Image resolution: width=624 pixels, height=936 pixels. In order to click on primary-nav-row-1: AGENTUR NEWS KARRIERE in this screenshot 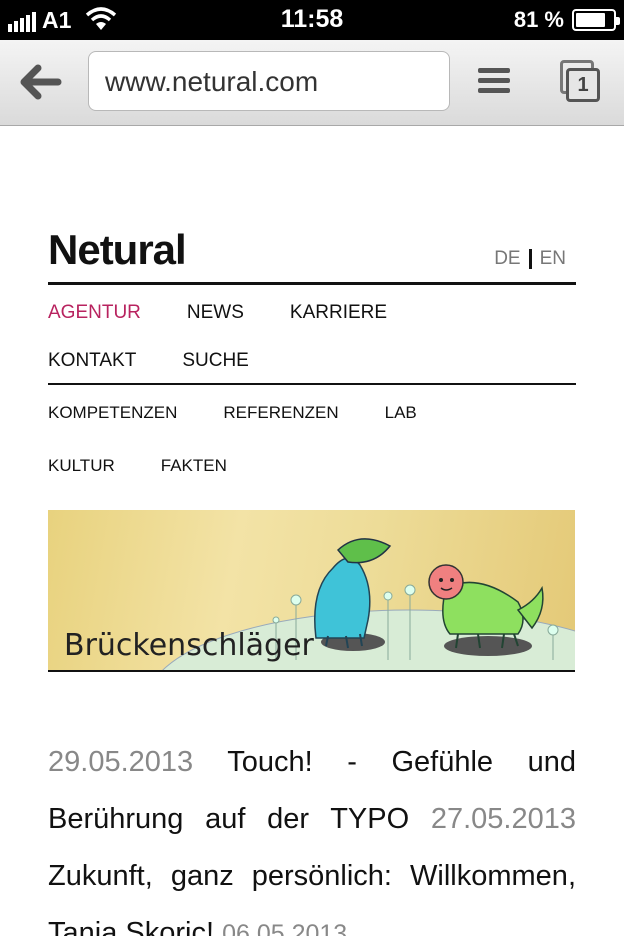, I will do `click(312, 313)`.